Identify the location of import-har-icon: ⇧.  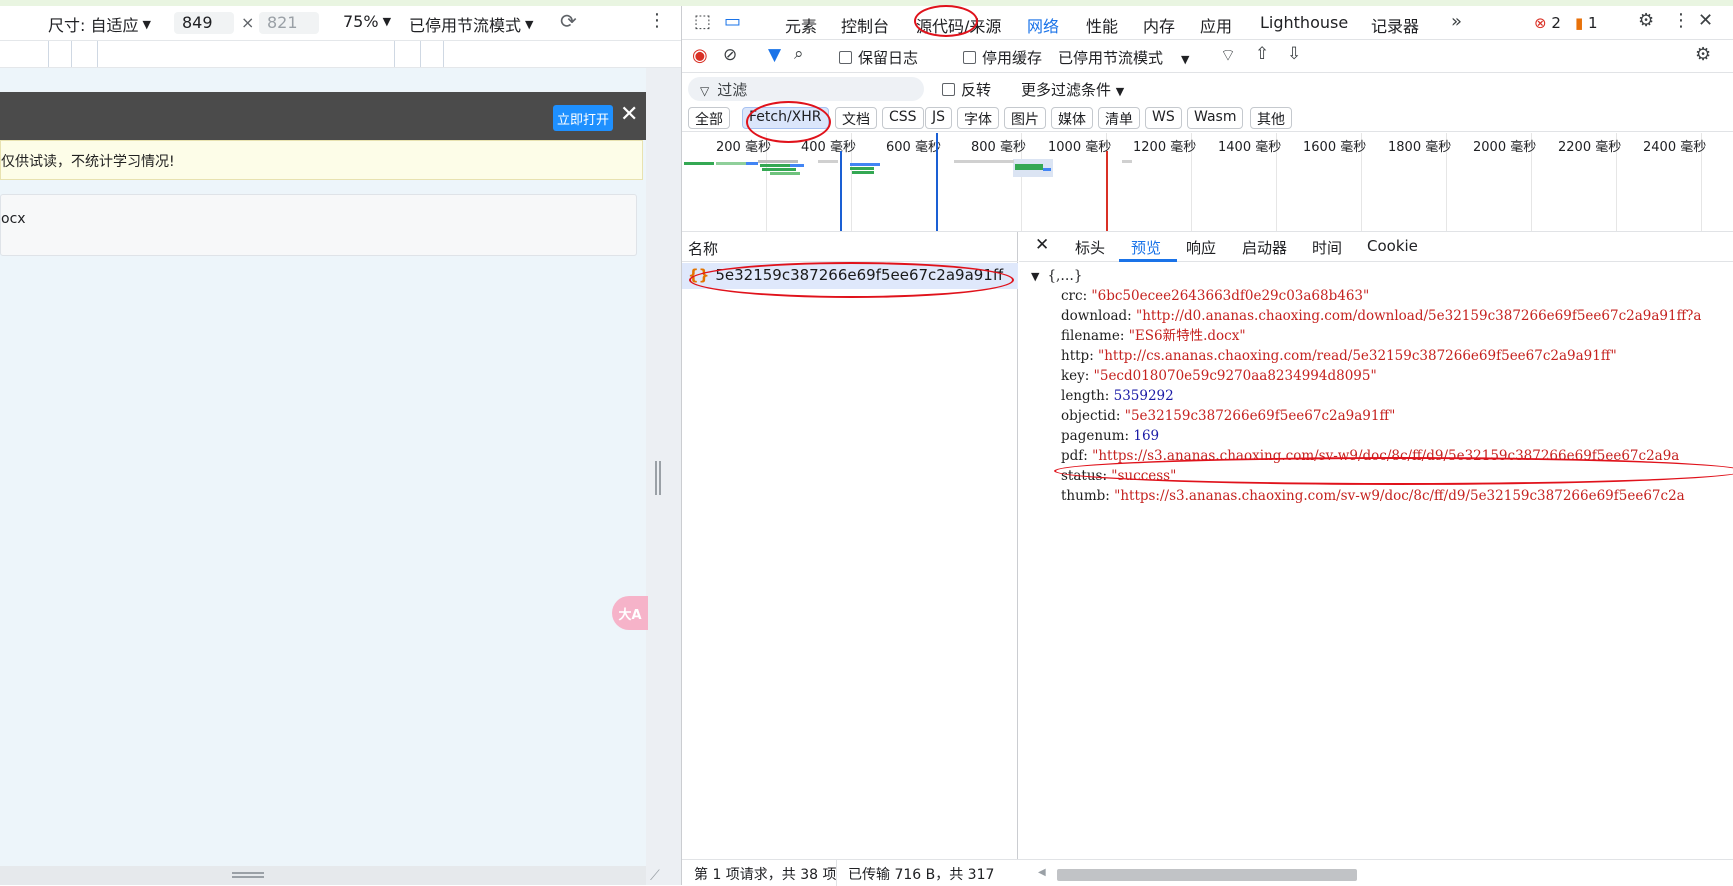
(1262, 54).